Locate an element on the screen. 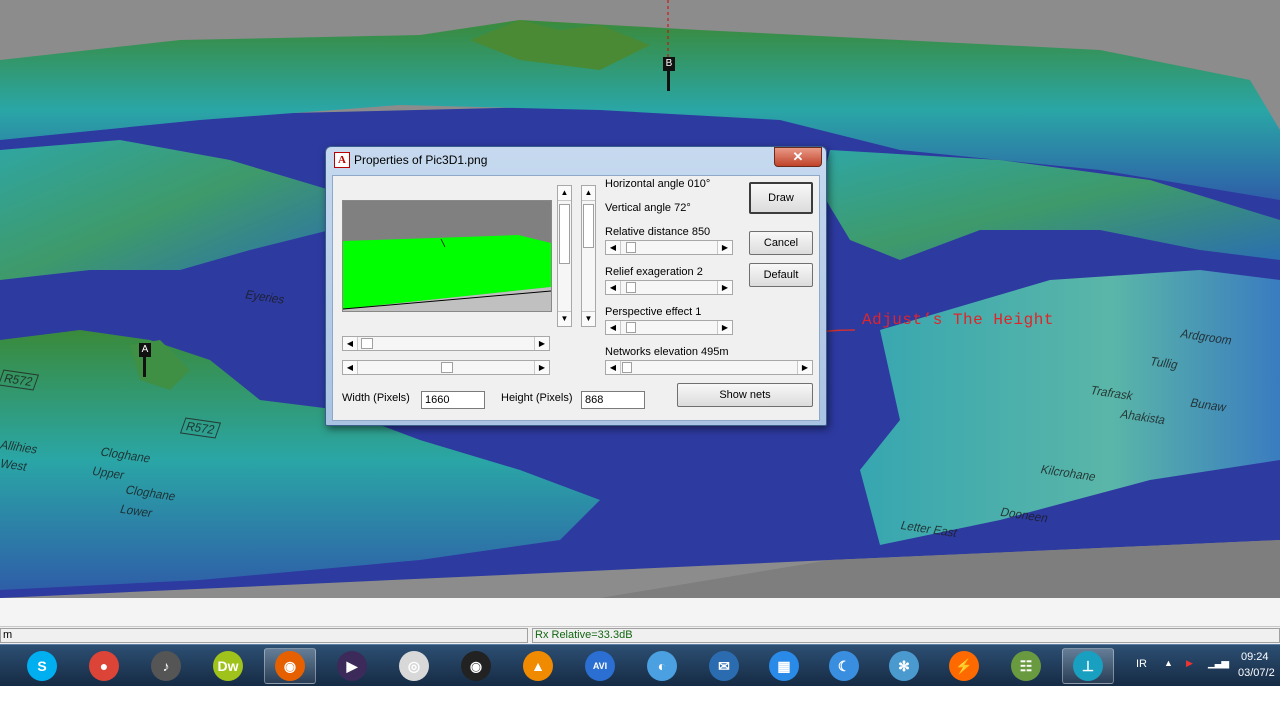  status-rx-relative: Rx Relative=33.3dB is located at coordinates (906, 635).